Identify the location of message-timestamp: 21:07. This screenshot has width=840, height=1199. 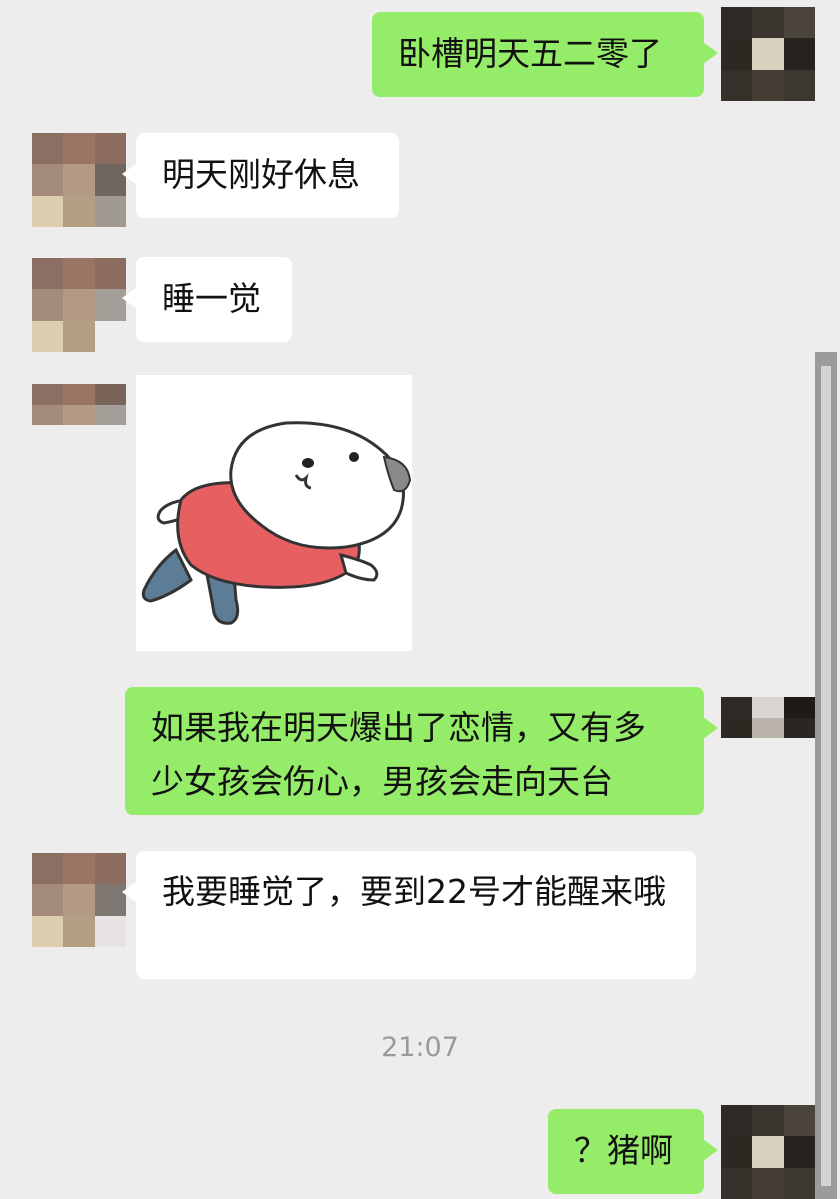
(420, 1047).